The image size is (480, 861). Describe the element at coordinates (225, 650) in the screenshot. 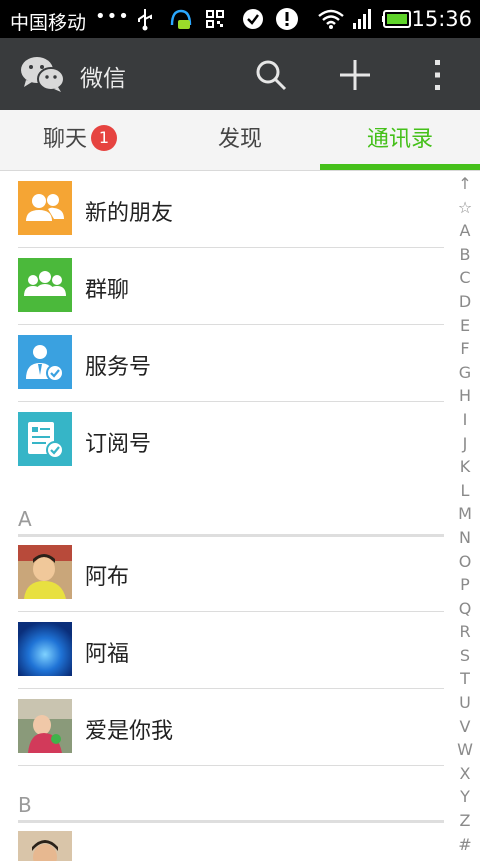

I see `contact-row: 阿福` at that location.